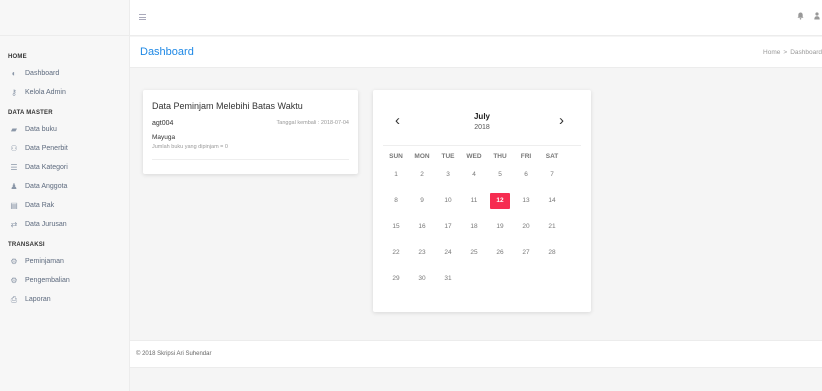 Image resolution: width=822 pixels, height=391 pixels. What do you see at coordinates (17, 57) in the screenshot?
I see `sidebar-section-title: HOME` at bounding box center [17, 57].